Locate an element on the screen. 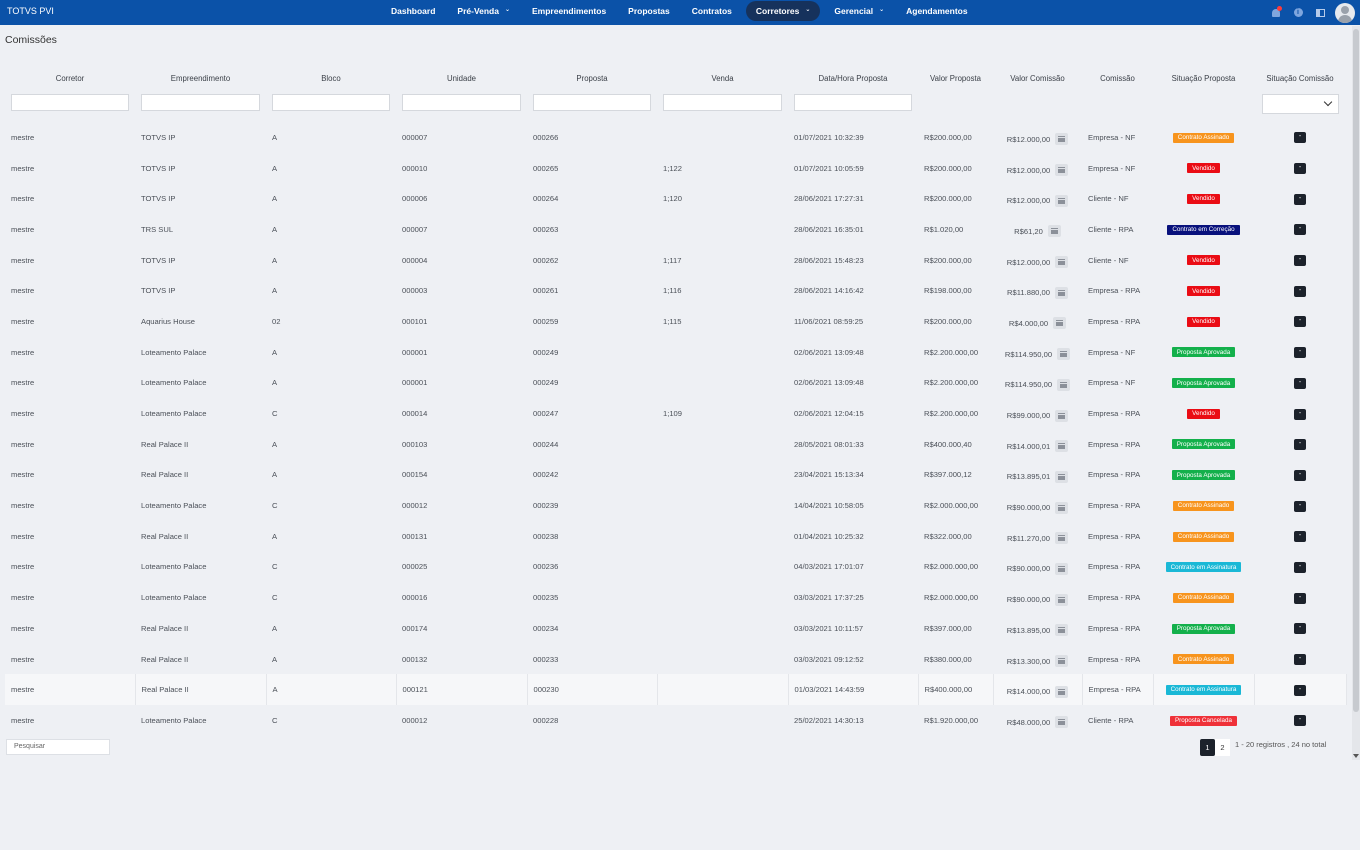 This screenshot has width=1360, height=850. nav-pre-venda: Pré-Venda ⌄ is located at coordinates (483, 11).